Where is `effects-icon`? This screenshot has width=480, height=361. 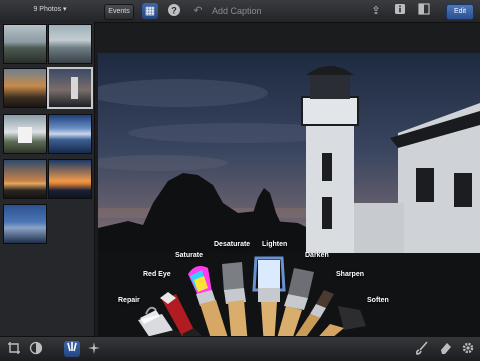
effects-icon is located at coordinates (94, 349).